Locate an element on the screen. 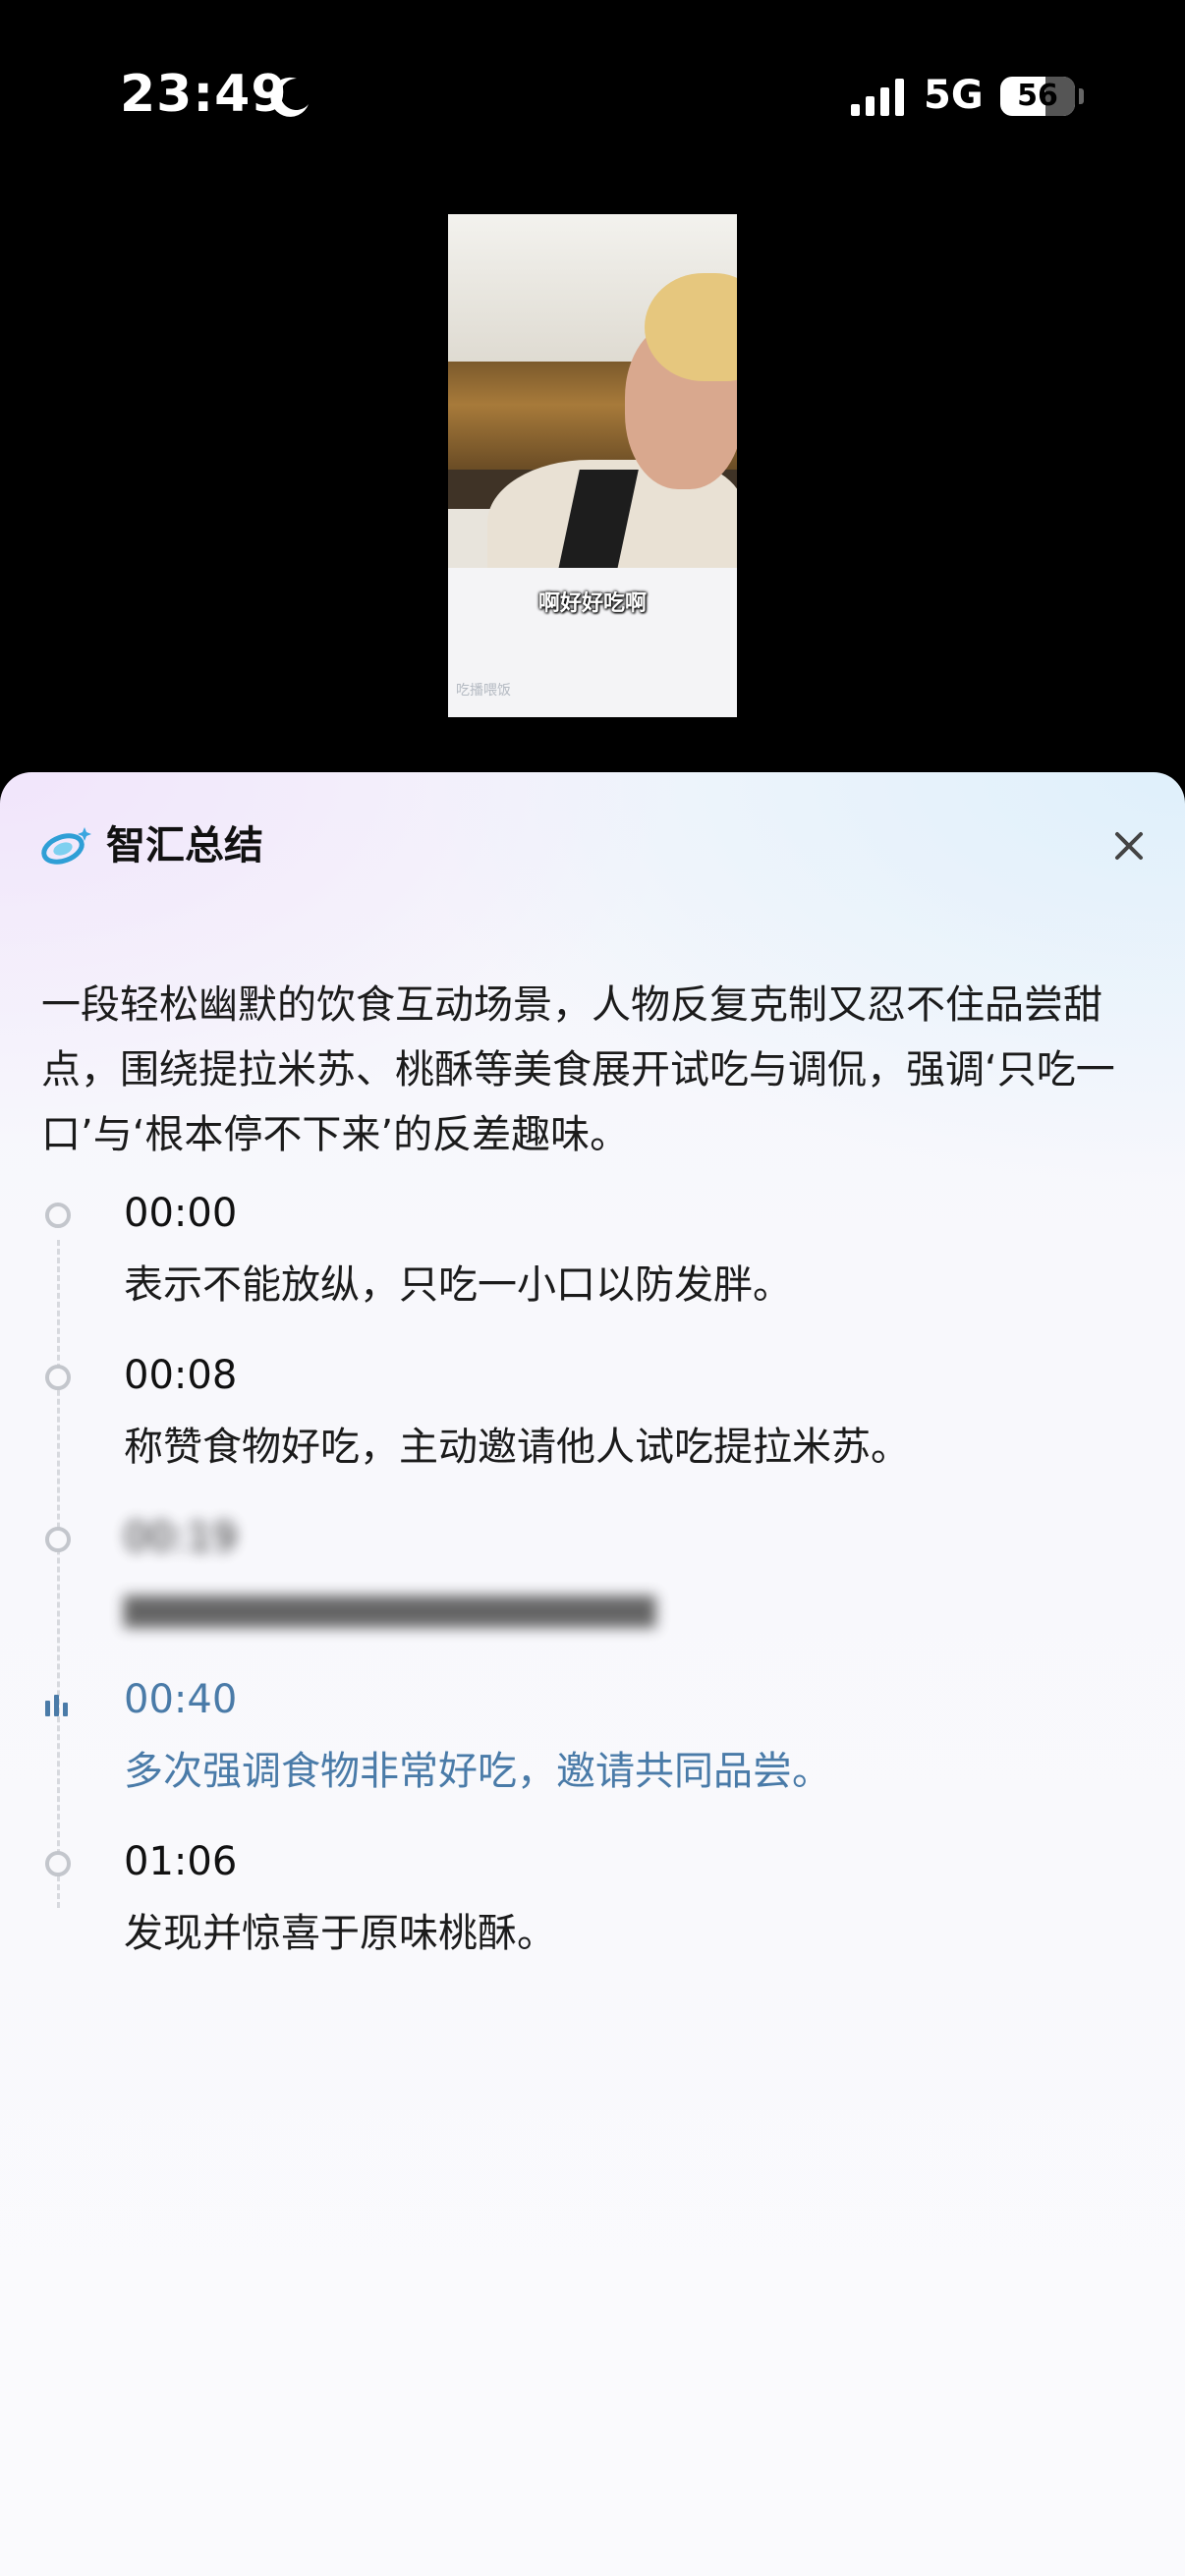 The image size is (1185, 2576). battery-level: 56 is located at coordinates (1038, 96).